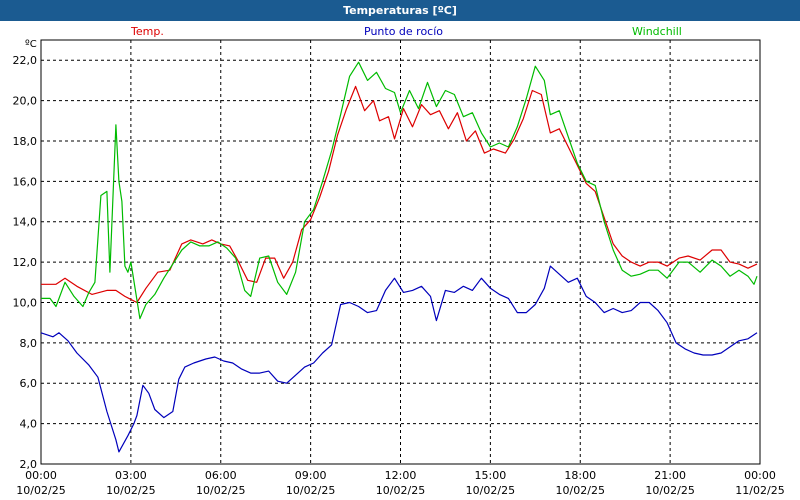 Image resolution: width=800 pixels, height=500 pixels. I want to click on x-tick-time: 18:00, so click(580, 475).